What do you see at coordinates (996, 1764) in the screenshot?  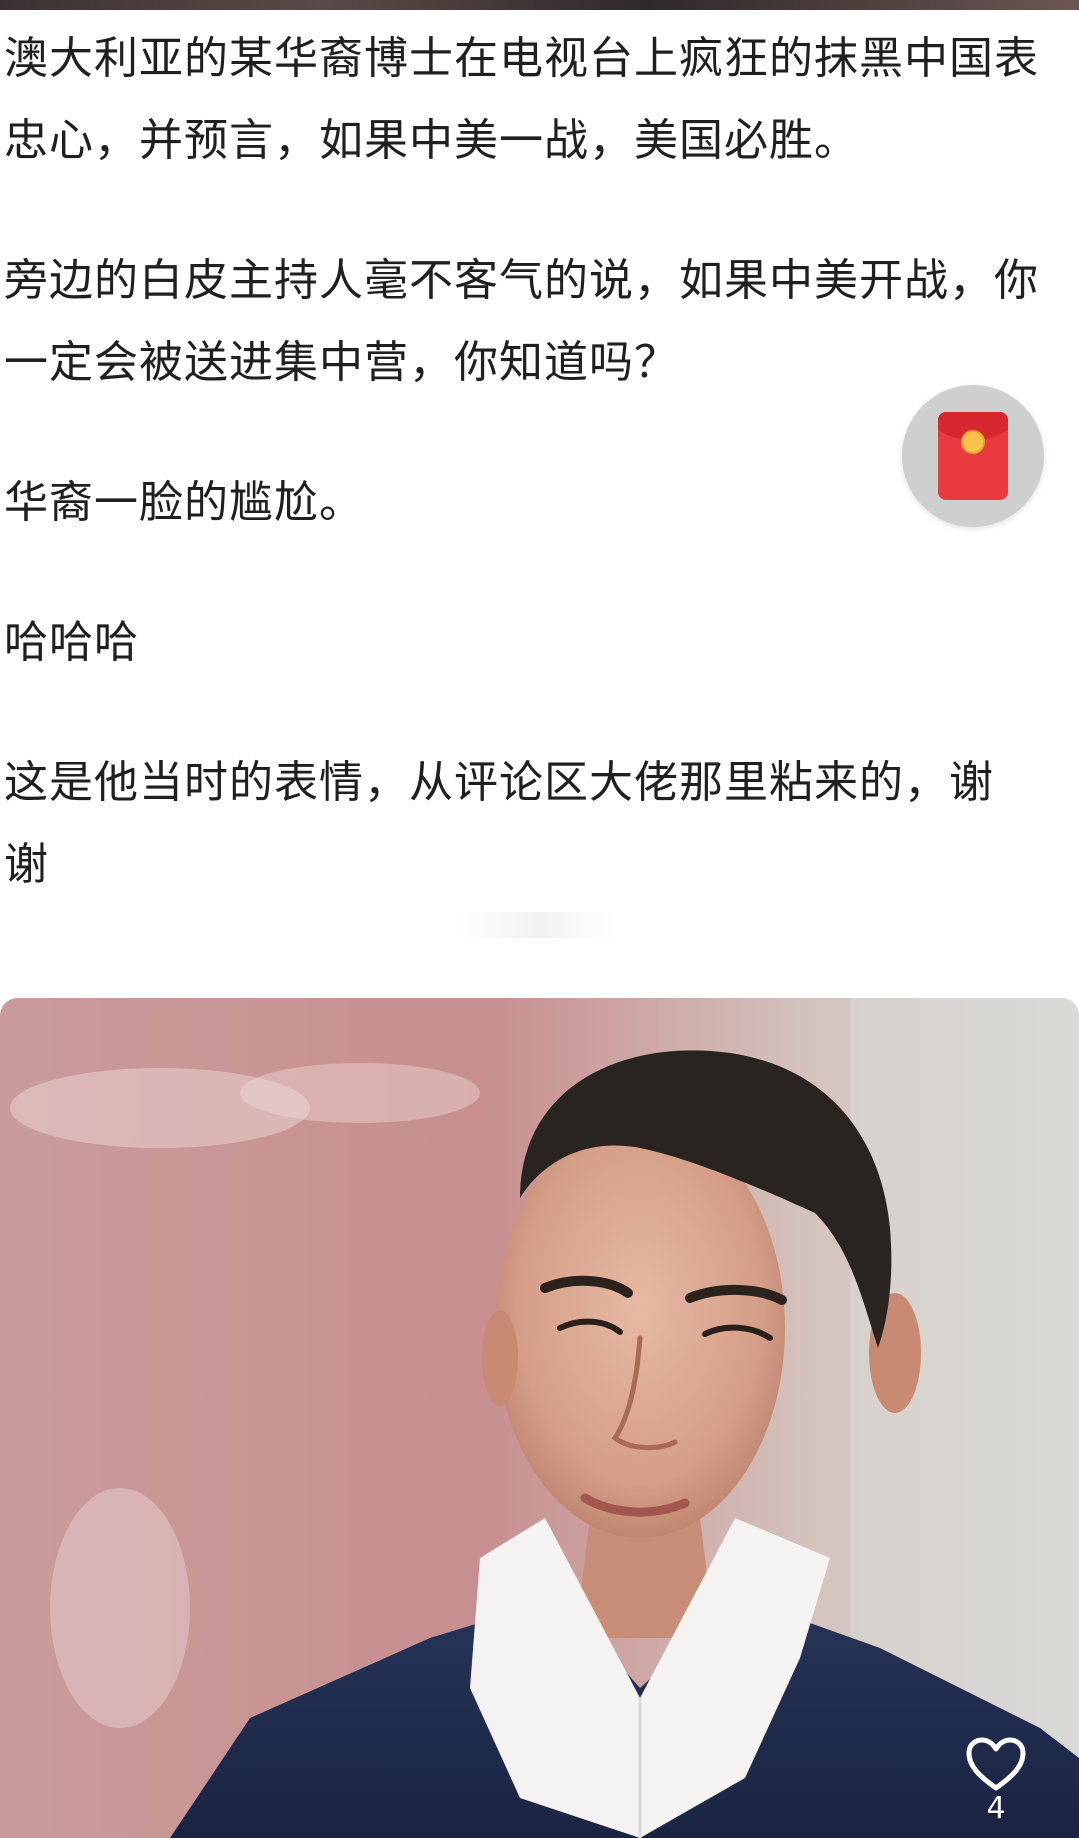 I see `heart-outline-icon` at bounding box center [996, 1764].